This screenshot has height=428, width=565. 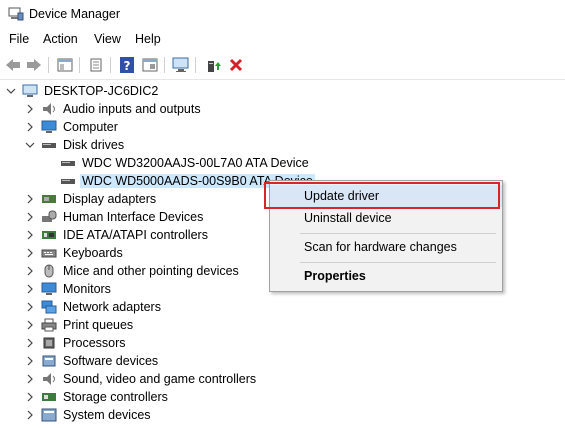 What do you see at coordinates (195, 163) in the screenshot?
I see `tree-item-label: WDC WD3200AAJS-00L7A0 ATA Device` at bounding box center [195, 163].